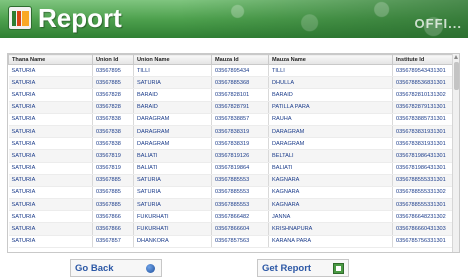 The width and height of the screenshot is (468, 280). I want to click on table-cell: 0356788555331302, so click(423, 193).